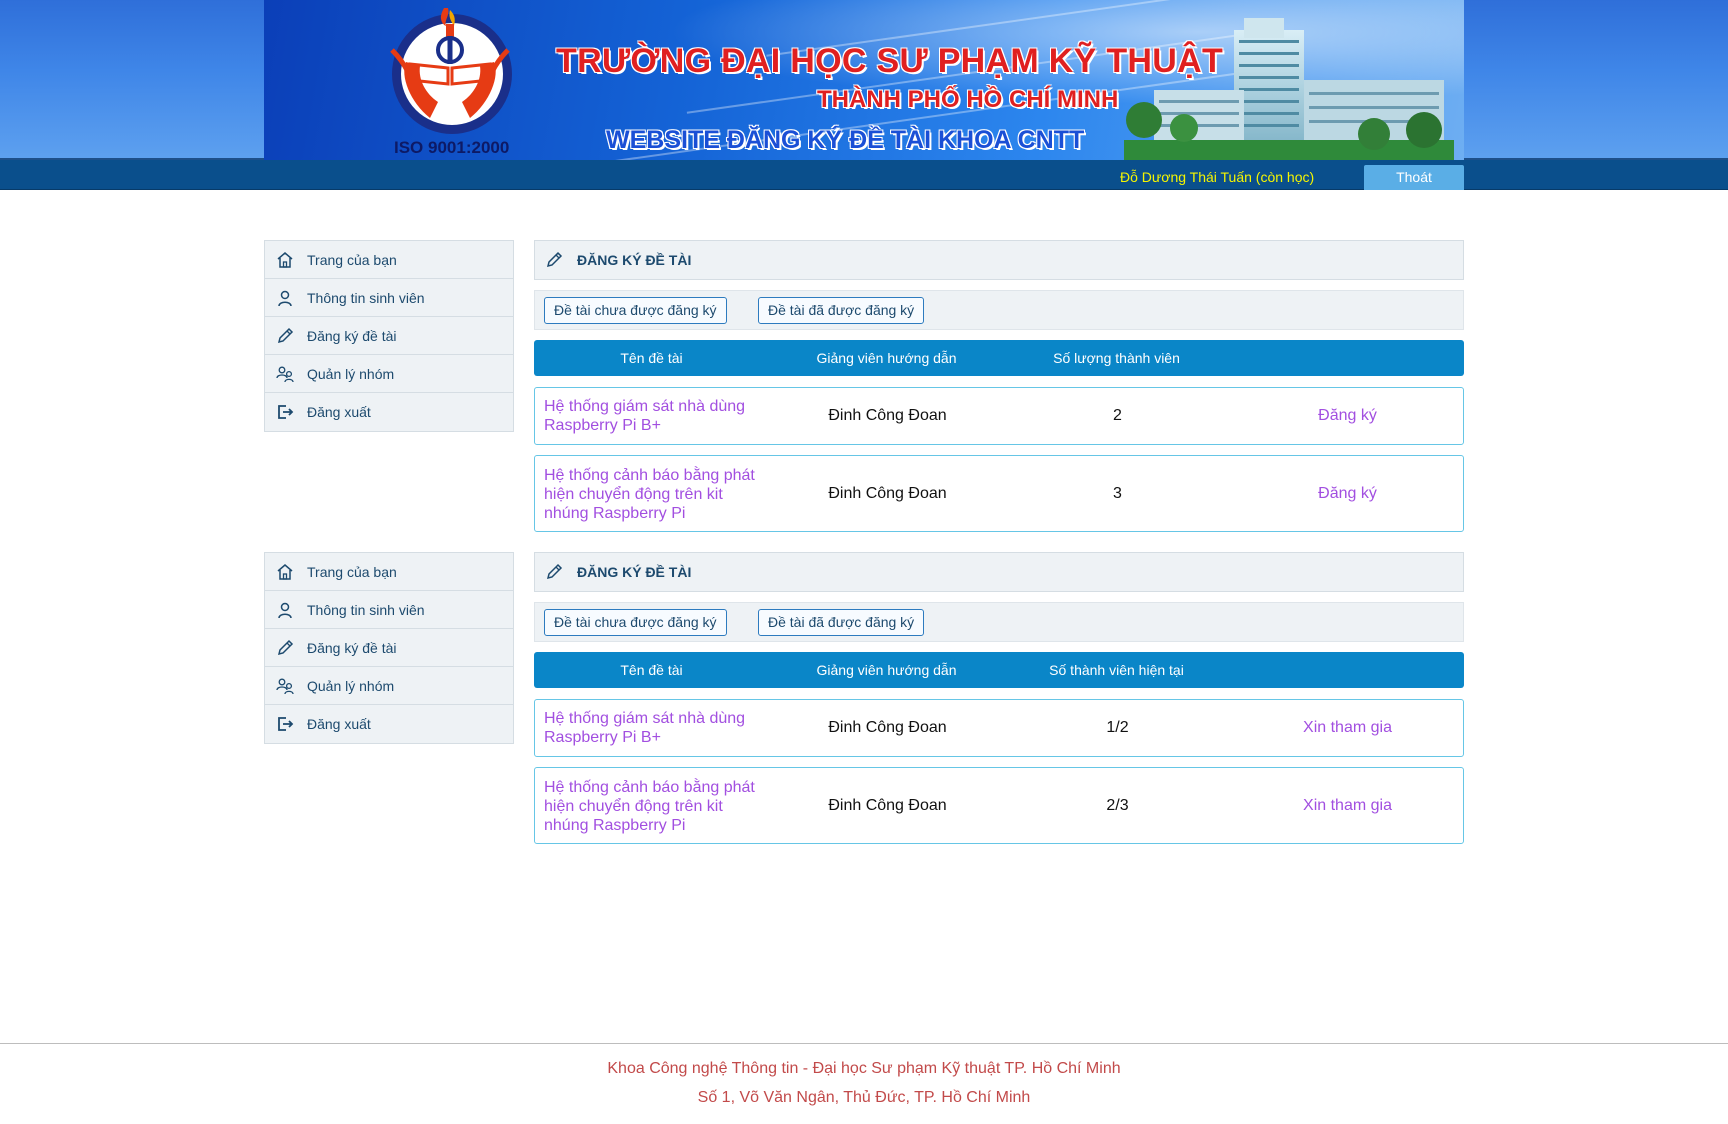 The image size is (1728, 1124). I want to click on footer-divider, so click(864, 1043).